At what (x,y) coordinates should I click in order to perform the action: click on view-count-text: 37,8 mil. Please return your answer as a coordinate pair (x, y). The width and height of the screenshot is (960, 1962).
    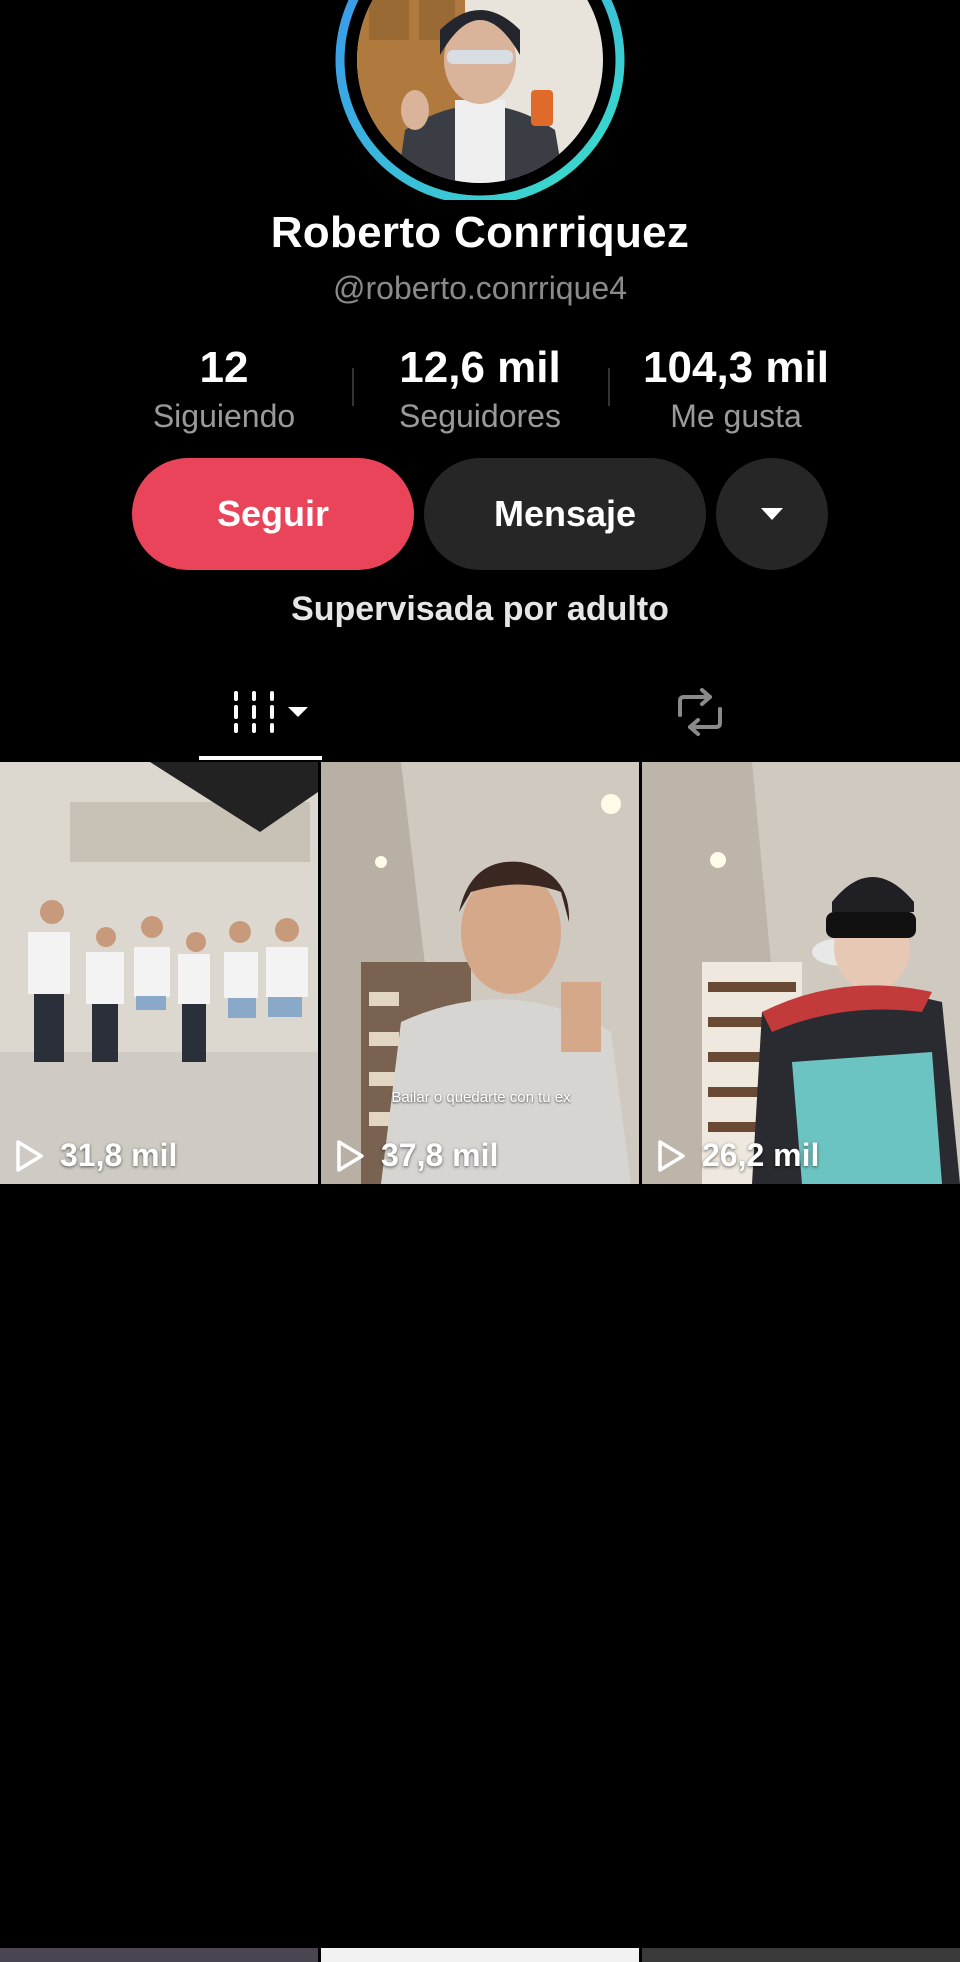
    Looking at the image, I should click on (440, 1155).